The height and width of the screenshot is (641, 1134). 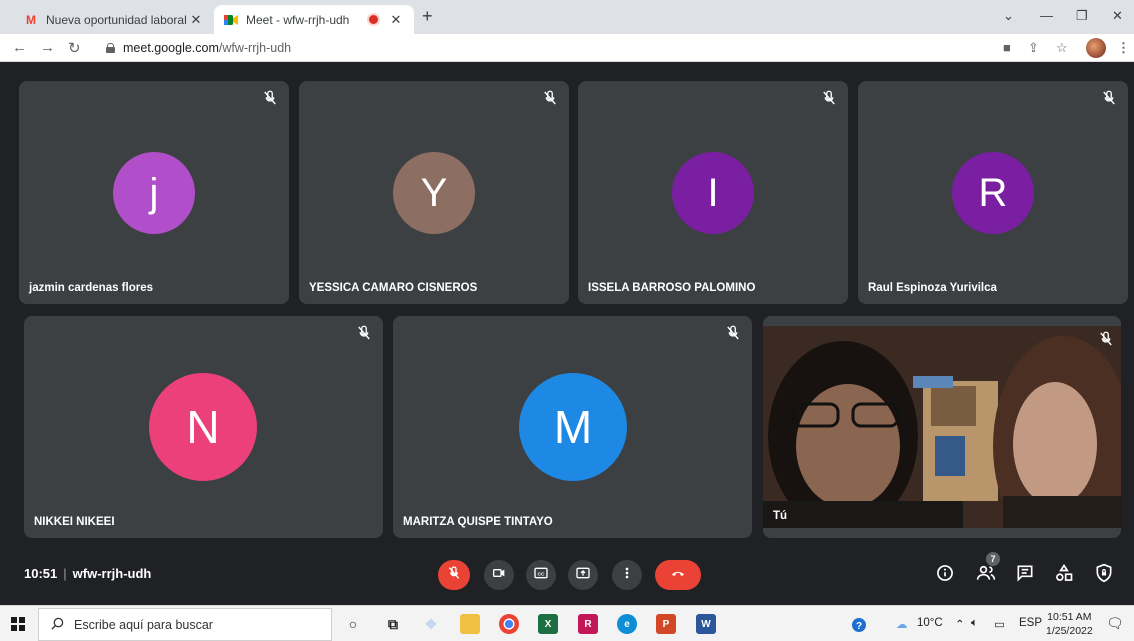 I want to click on url-field: meet.google.com/wfw-rrjh-udh, so click(x=541, y=48).